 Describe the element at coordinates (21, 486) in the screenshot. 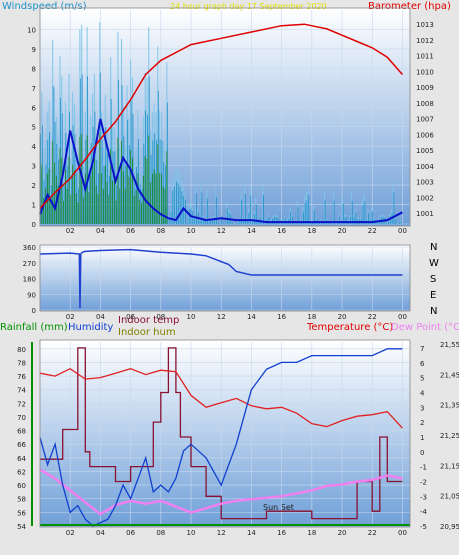

I see `humidity-ytick-label: 60` at that location.